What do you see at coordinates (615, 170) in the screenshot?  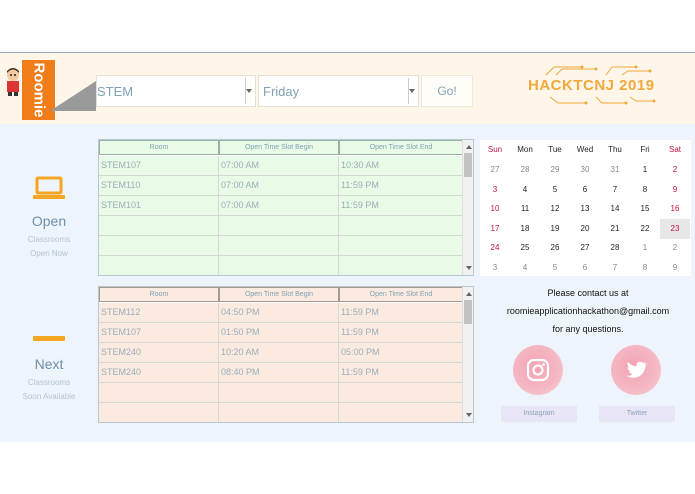 I see `calendar-day: 31` at bounding box center [615, 170].